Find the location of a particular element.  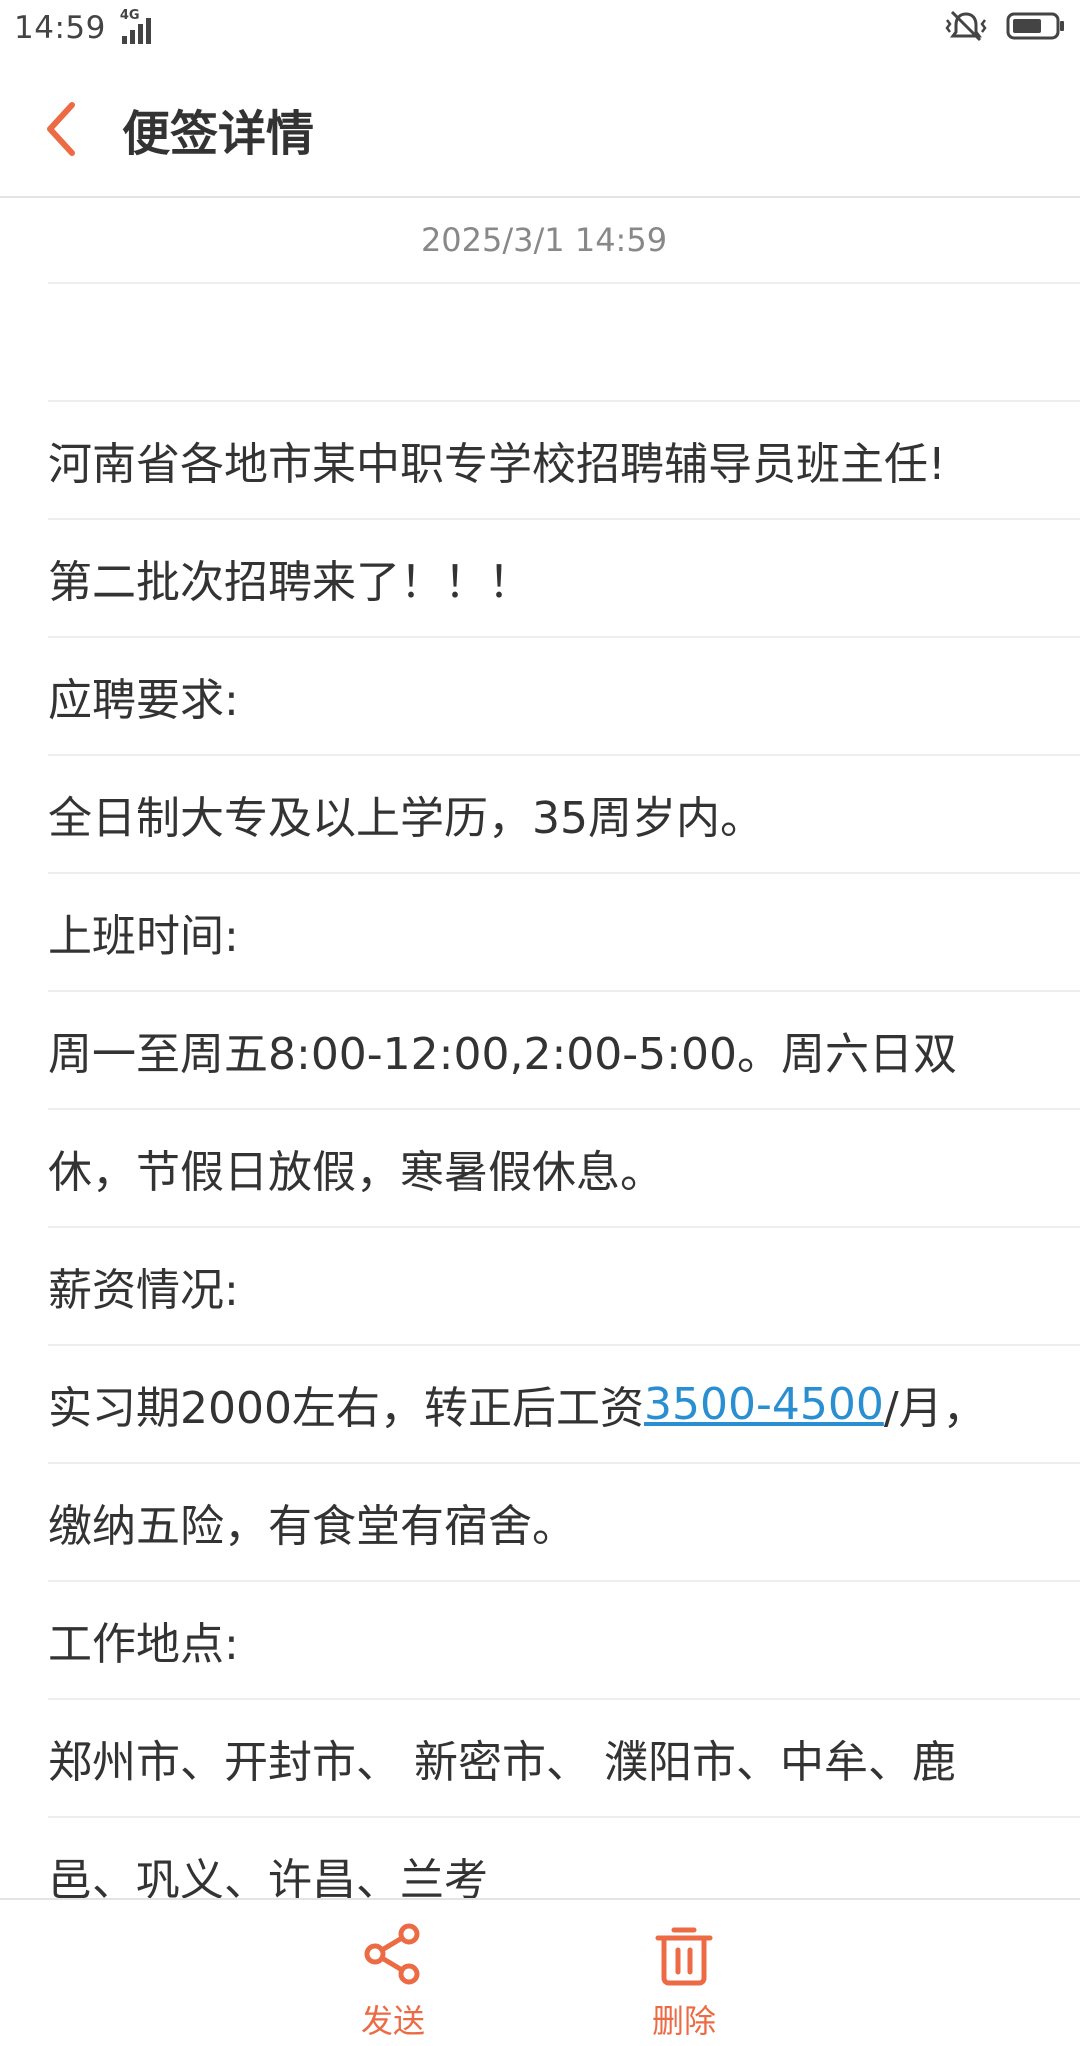

signal-icon: 4G is located at coordinates (142, 27).